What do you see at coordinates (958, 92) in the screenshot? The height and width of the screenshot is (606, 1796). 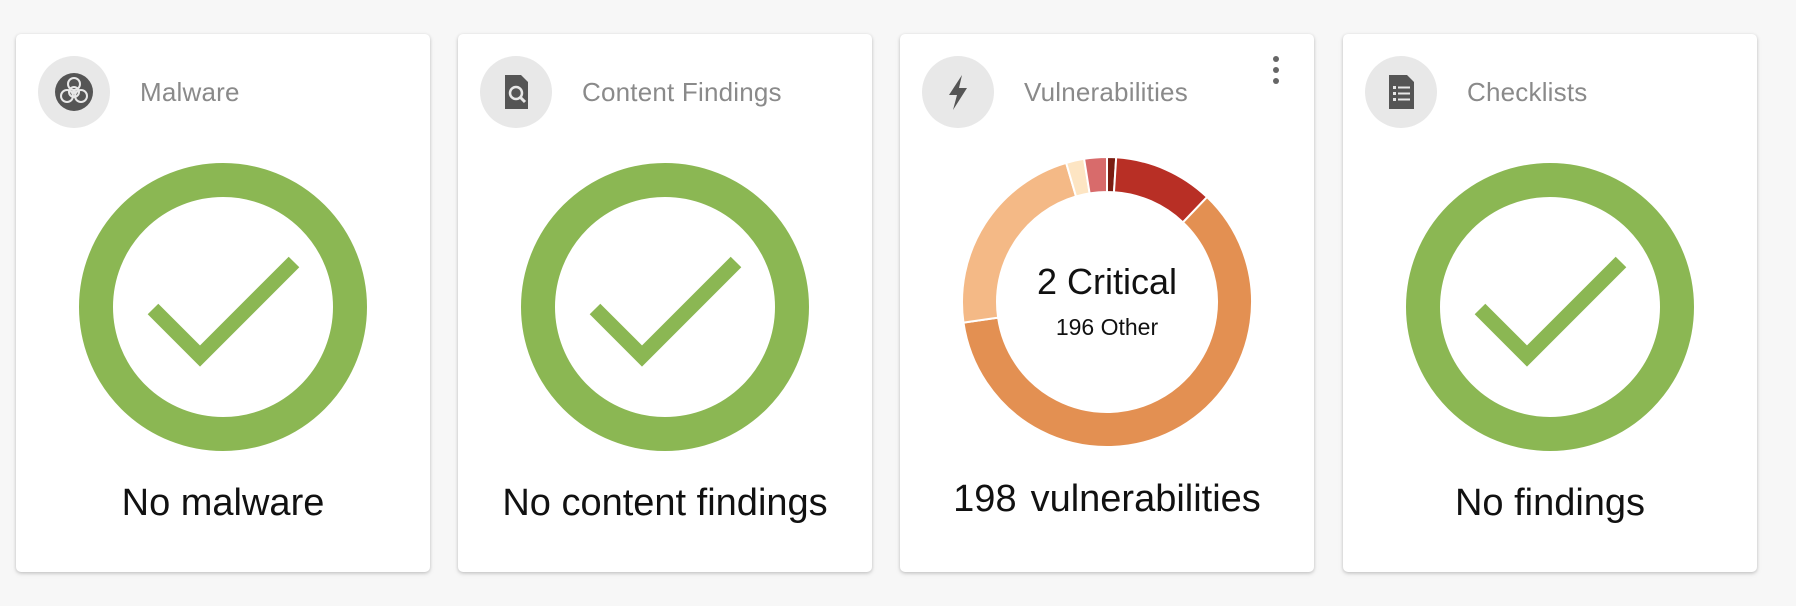 I see `lightning-bolt-icon` at bounding box center [958, 92].